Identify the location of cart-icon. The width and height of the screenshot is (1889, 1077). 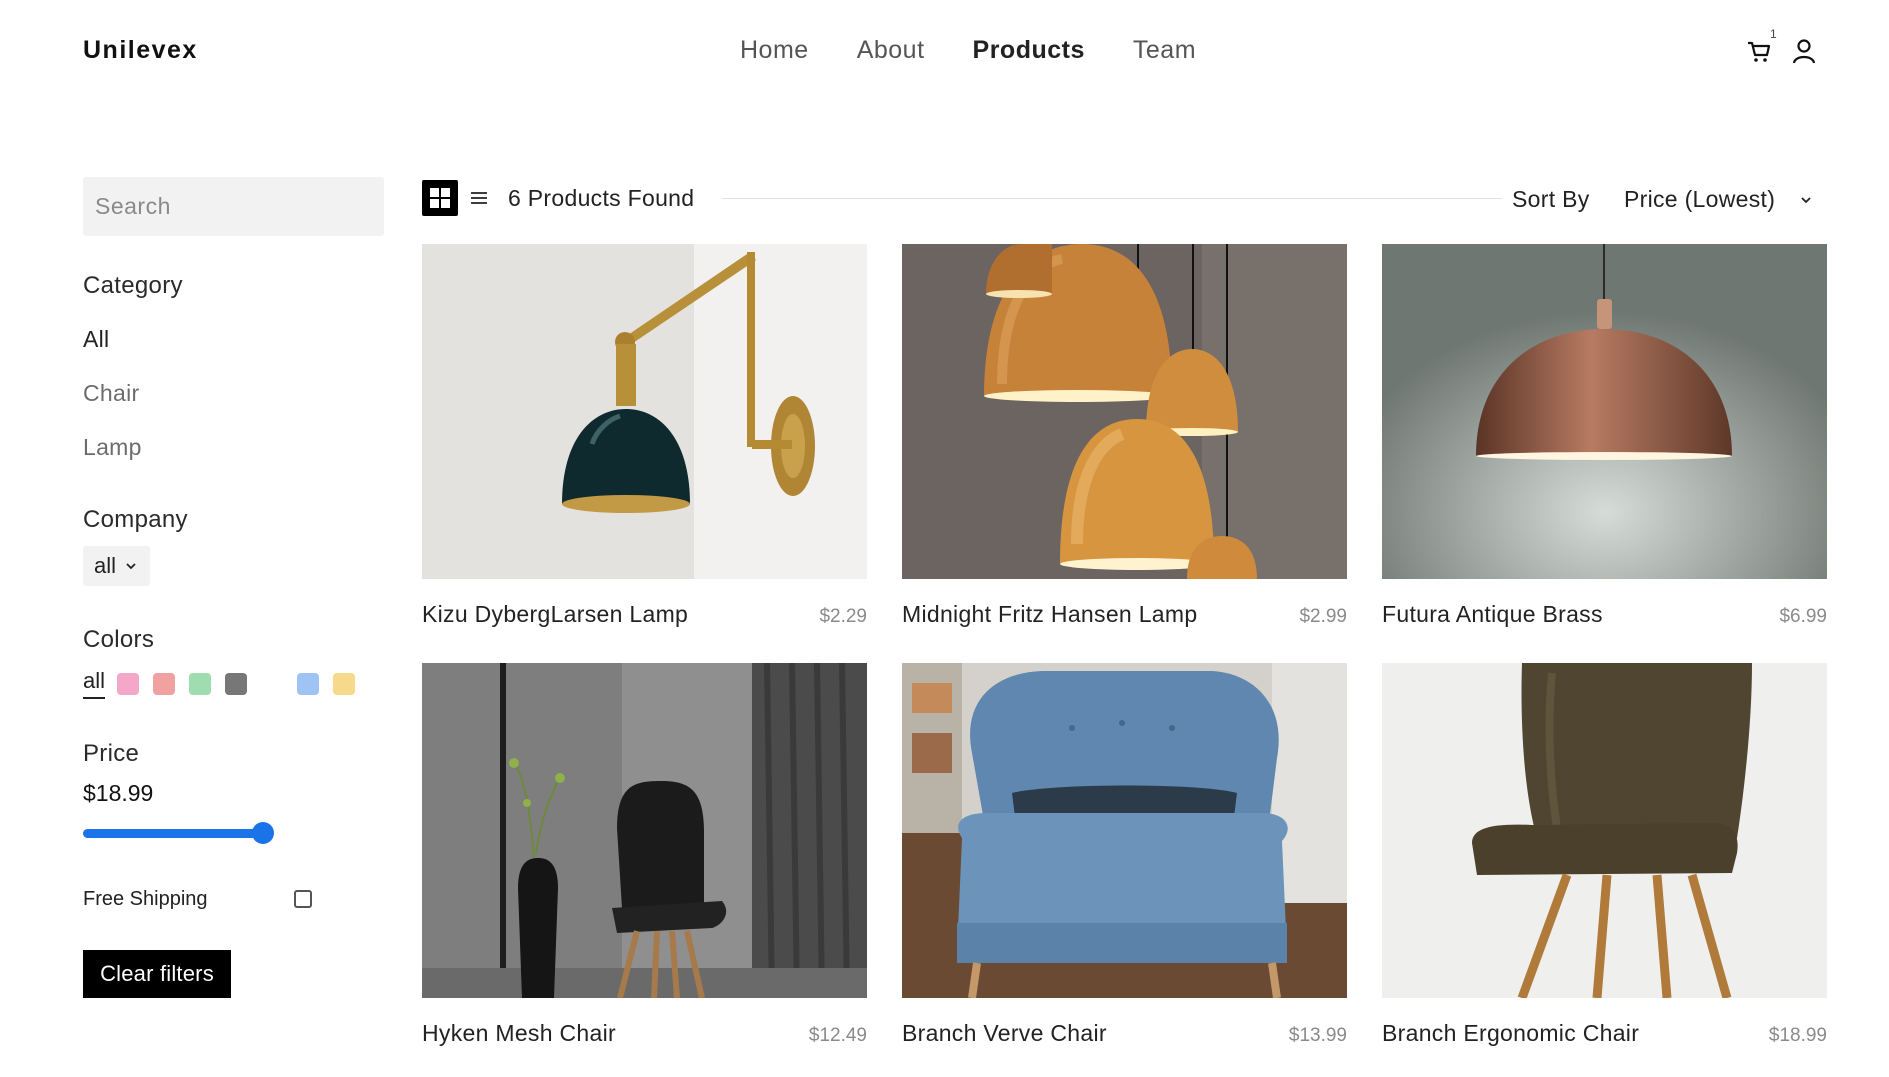
(1759, 51).